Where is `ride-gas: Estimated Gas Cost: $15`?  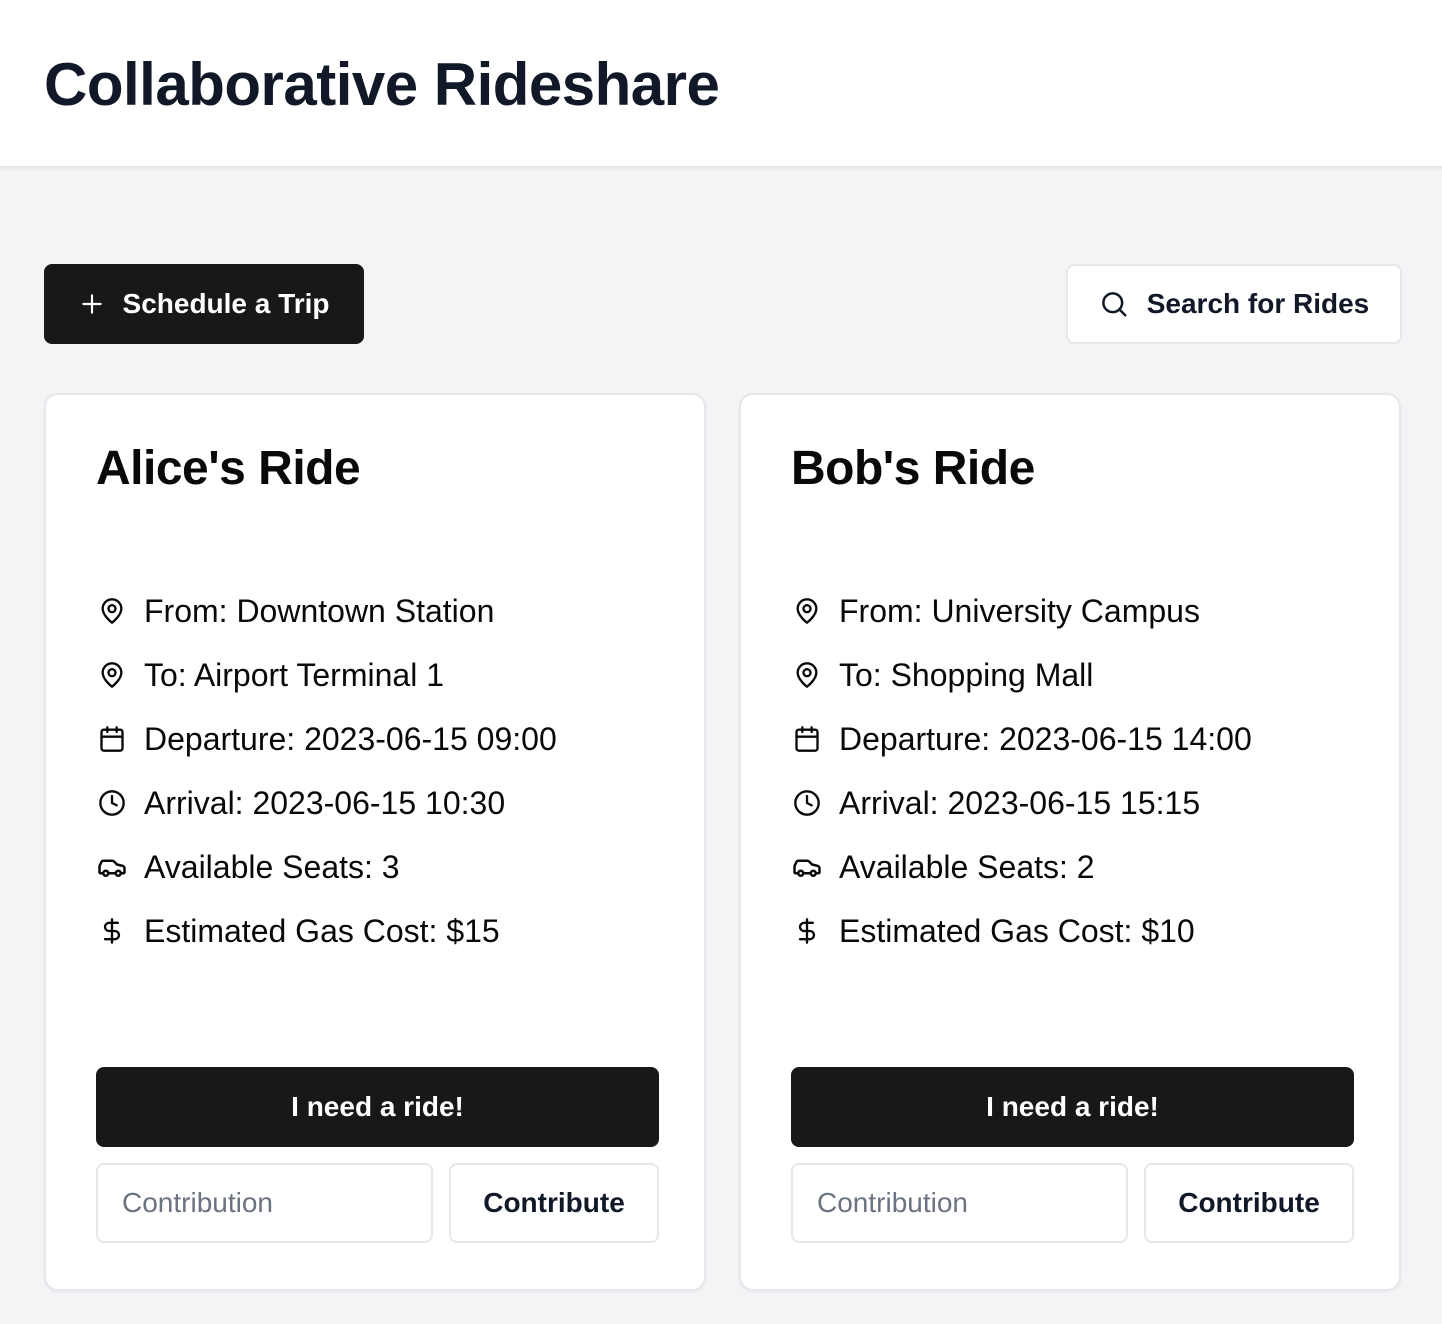
ride-gas: Estimated Gas Cost: $15 is located at coordinates (326, 931).